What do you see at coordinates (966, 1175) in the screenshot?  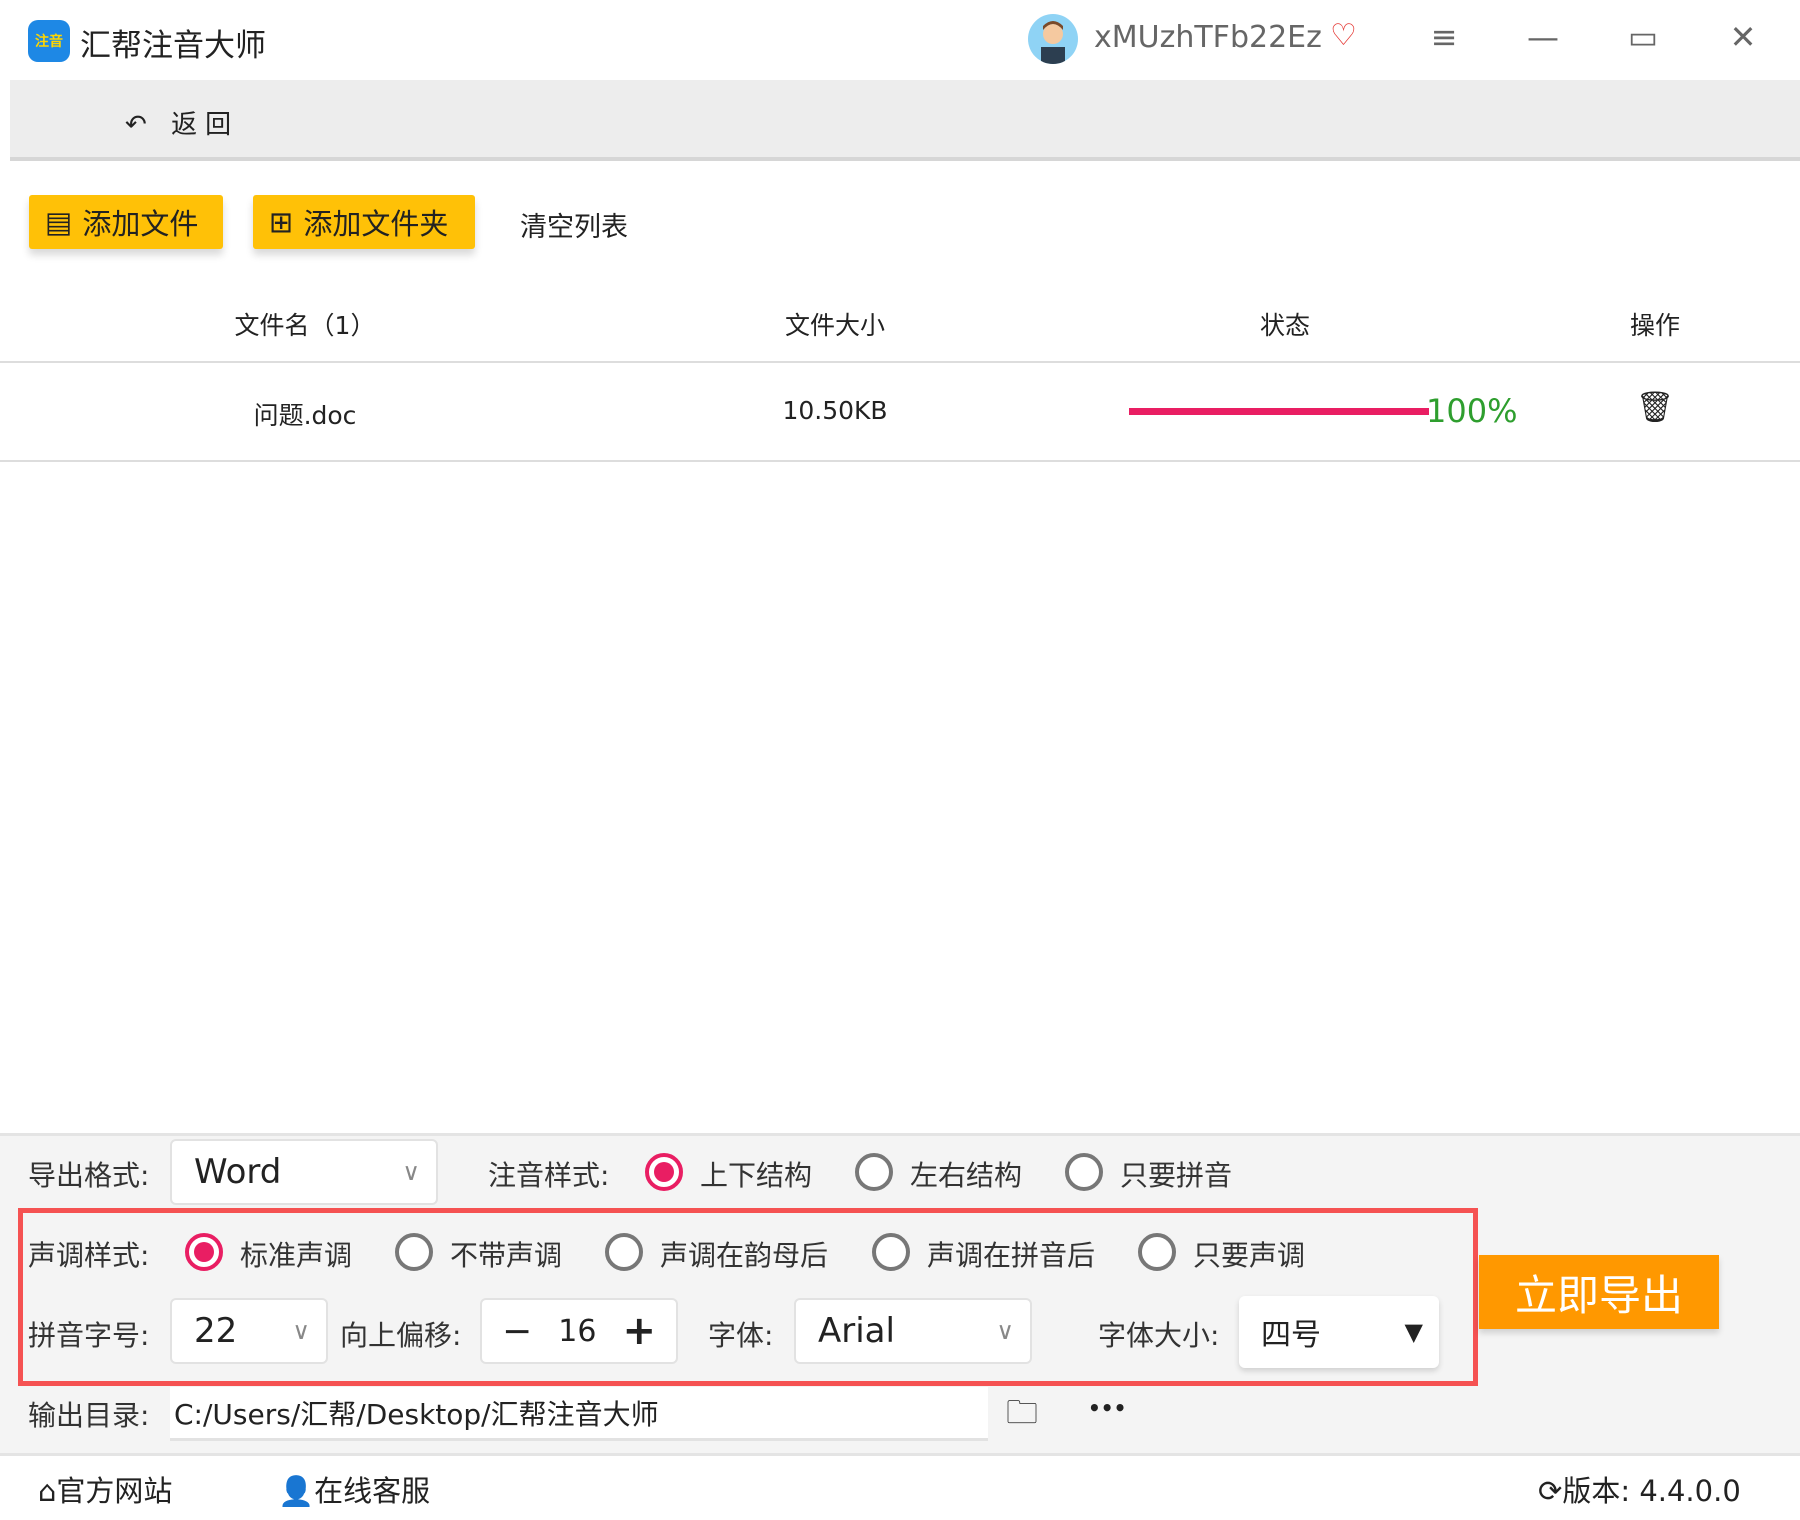 I see `radio-label: 左右结构` at bounding box center [966, 1175].